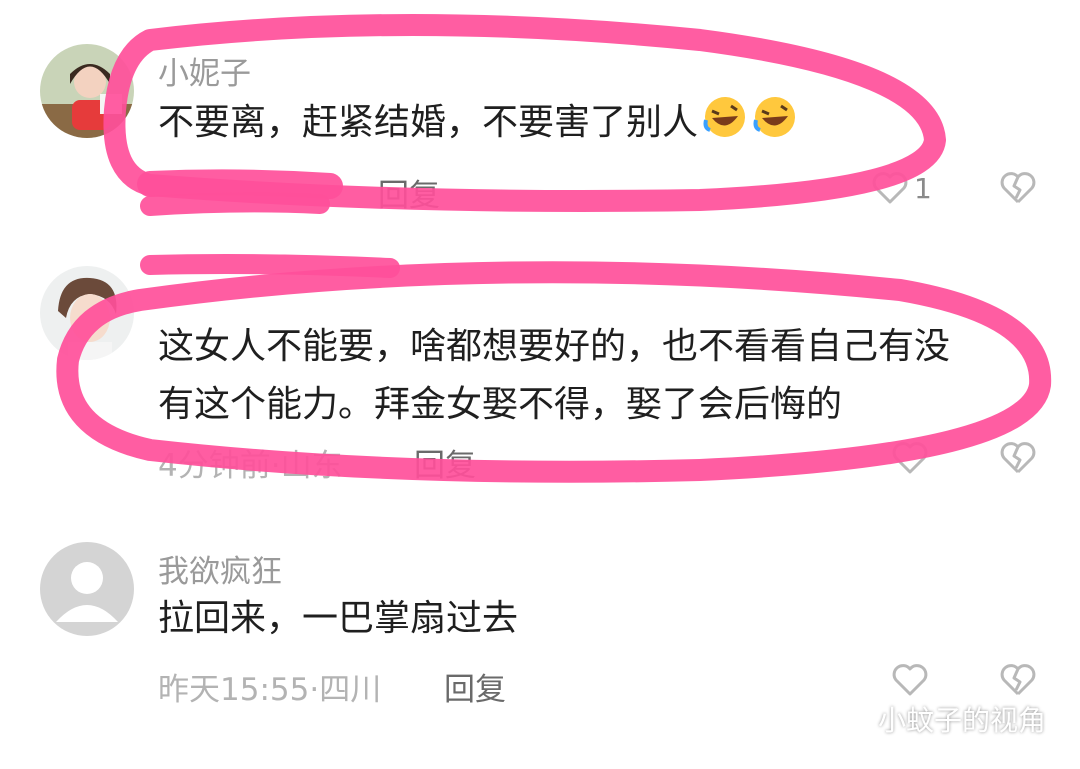 This screenshot has width=1080, height=769. Describe the element at coordinates (338, 618) in the screenshot. I see `comment-text: 拉回来，一巴掌扇过去` at that location.